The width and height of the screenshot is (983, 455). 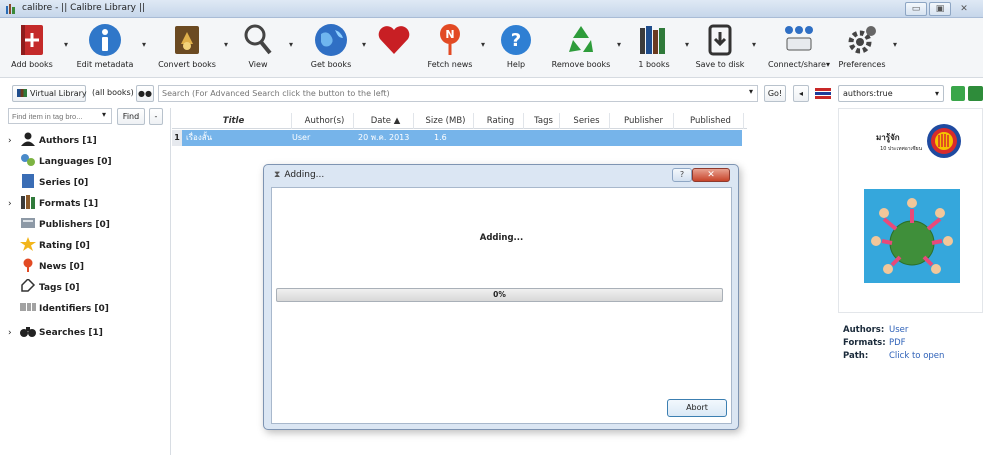 I want to click on fetch-news-dropdown: ▾, so click(x=483, y=44).